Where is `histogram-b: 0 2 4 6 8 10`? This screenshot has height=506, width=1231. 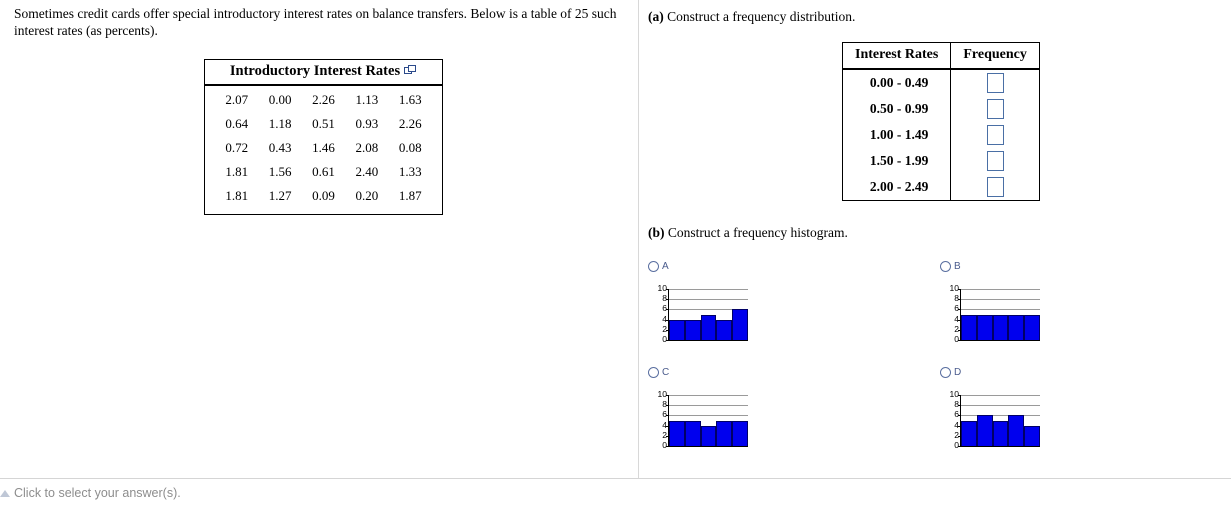 histogram-b: 0 2 4 6 8 10 is located at coordinates (992, 314).